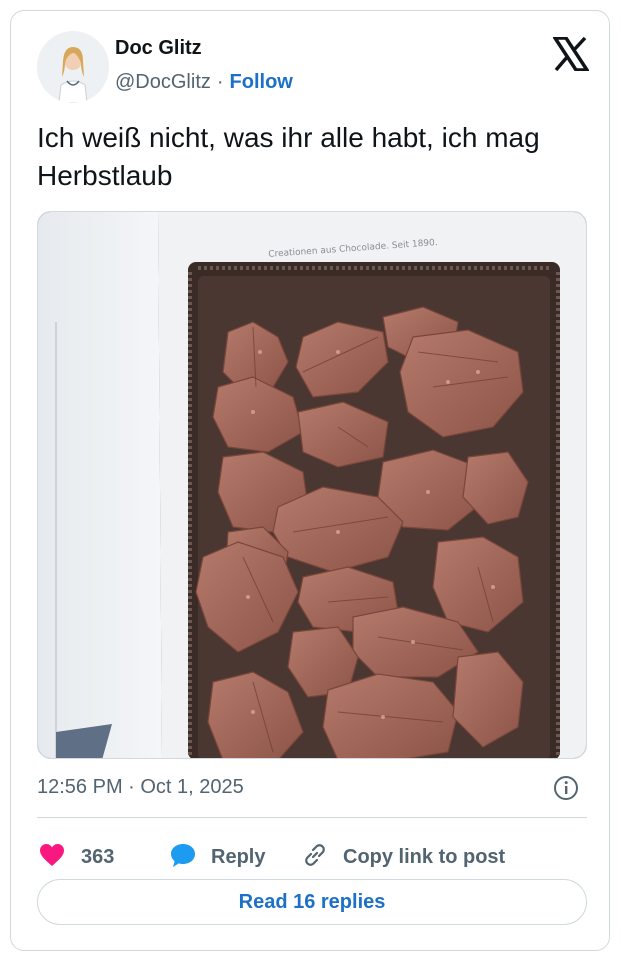 The width and height of the screenshot is (620, 961). I want to click on author-display-name: Doc Glitz, so click(158, 48).